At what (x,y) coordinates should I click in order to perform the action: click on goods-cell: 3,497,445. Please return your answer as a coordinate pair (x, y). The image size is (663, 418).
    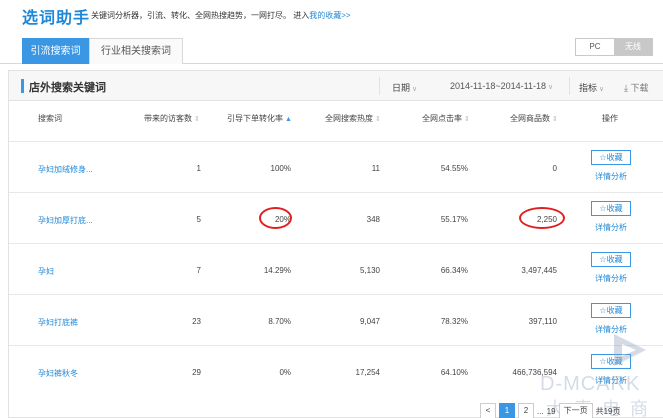
    Looking at the image, I should click on (539, 270).